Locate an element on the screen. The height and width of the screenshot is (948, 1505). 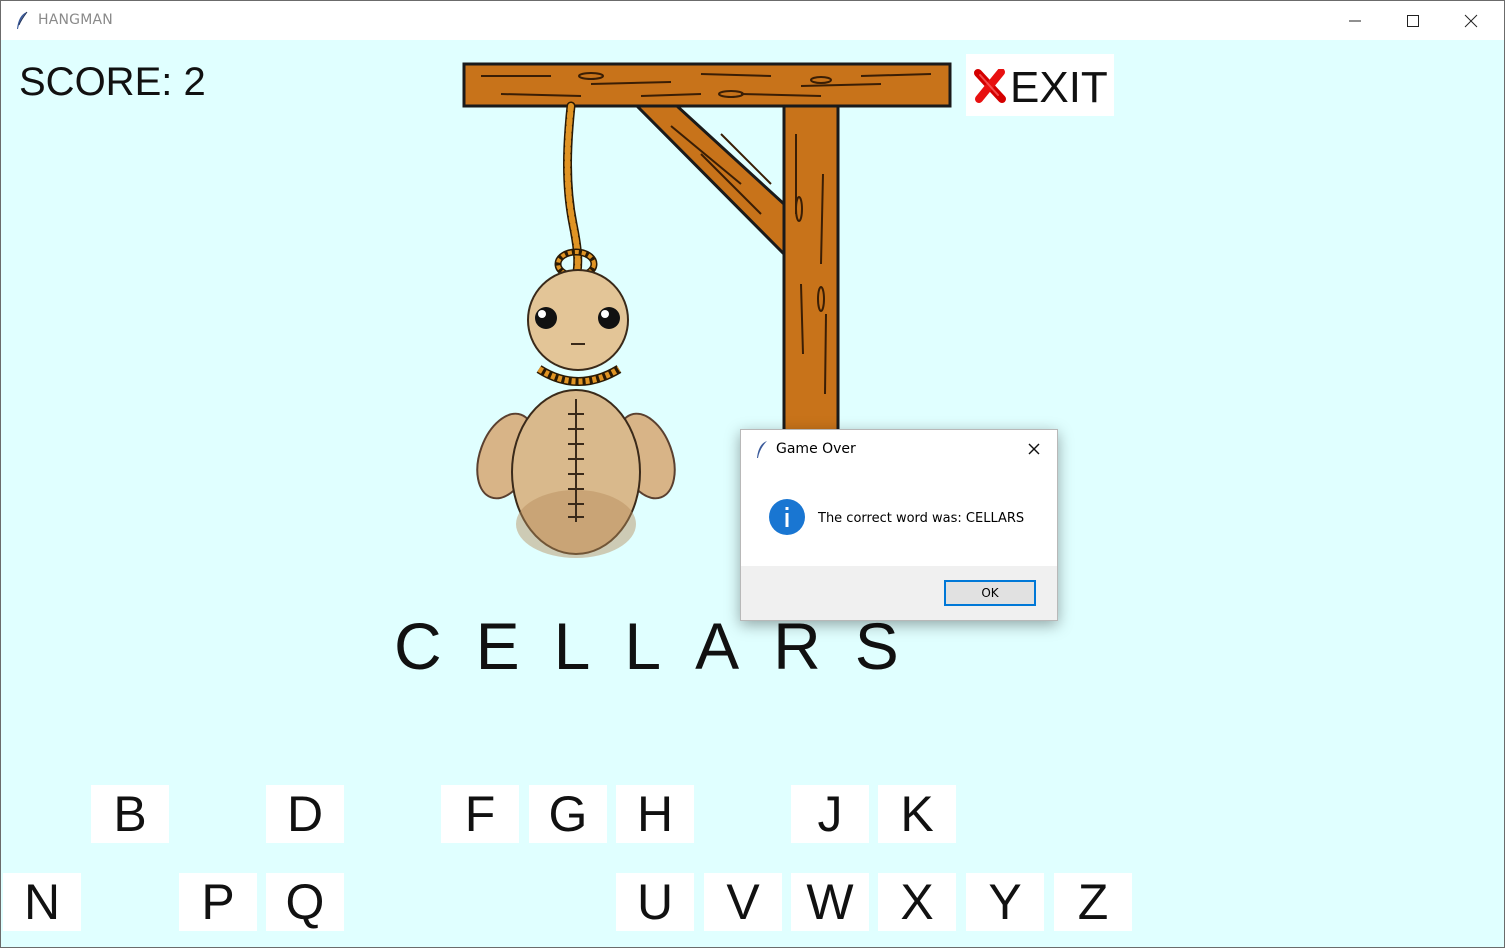
exit-label: EXIT is located at coordinates (1059, 87).